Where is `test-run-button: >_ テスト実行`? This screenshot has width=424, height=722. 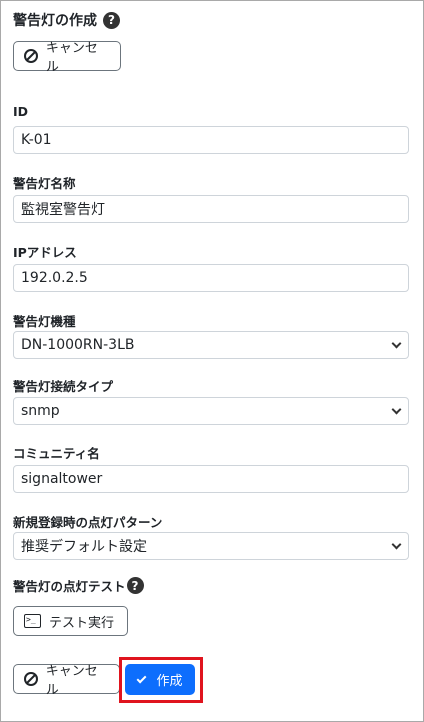
test-run-button: >_ テスト実行 is located at coordinates (70, 621).